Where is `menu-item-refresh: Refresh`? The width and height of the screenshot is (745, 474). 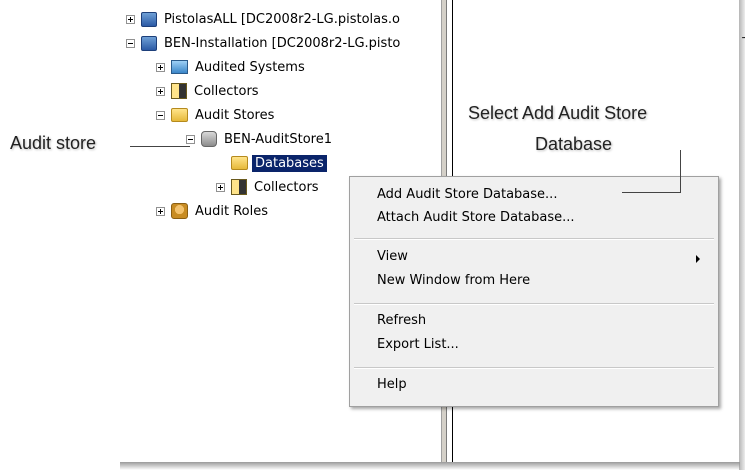
menu-item-refresh: Refresh is located at coordinates (401, 320).